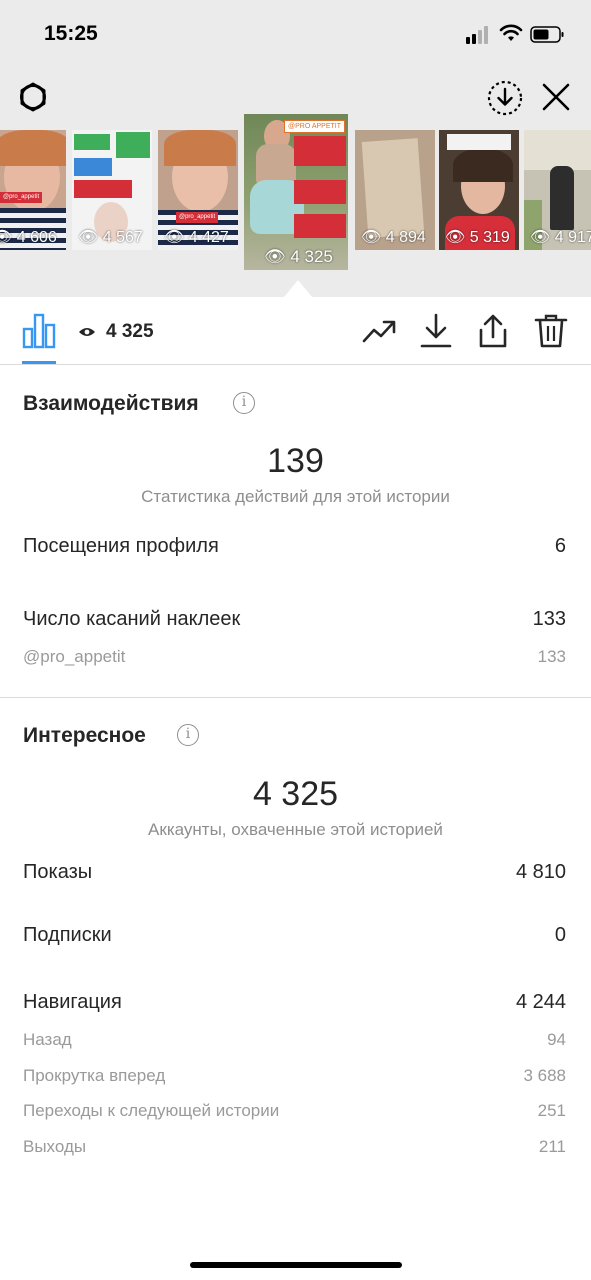 This screenshot has width=591, height=1280. What do you see at coordinates (87, 331) in the screenshot?
I see `eye-icon` at bounding box center [87, 331].